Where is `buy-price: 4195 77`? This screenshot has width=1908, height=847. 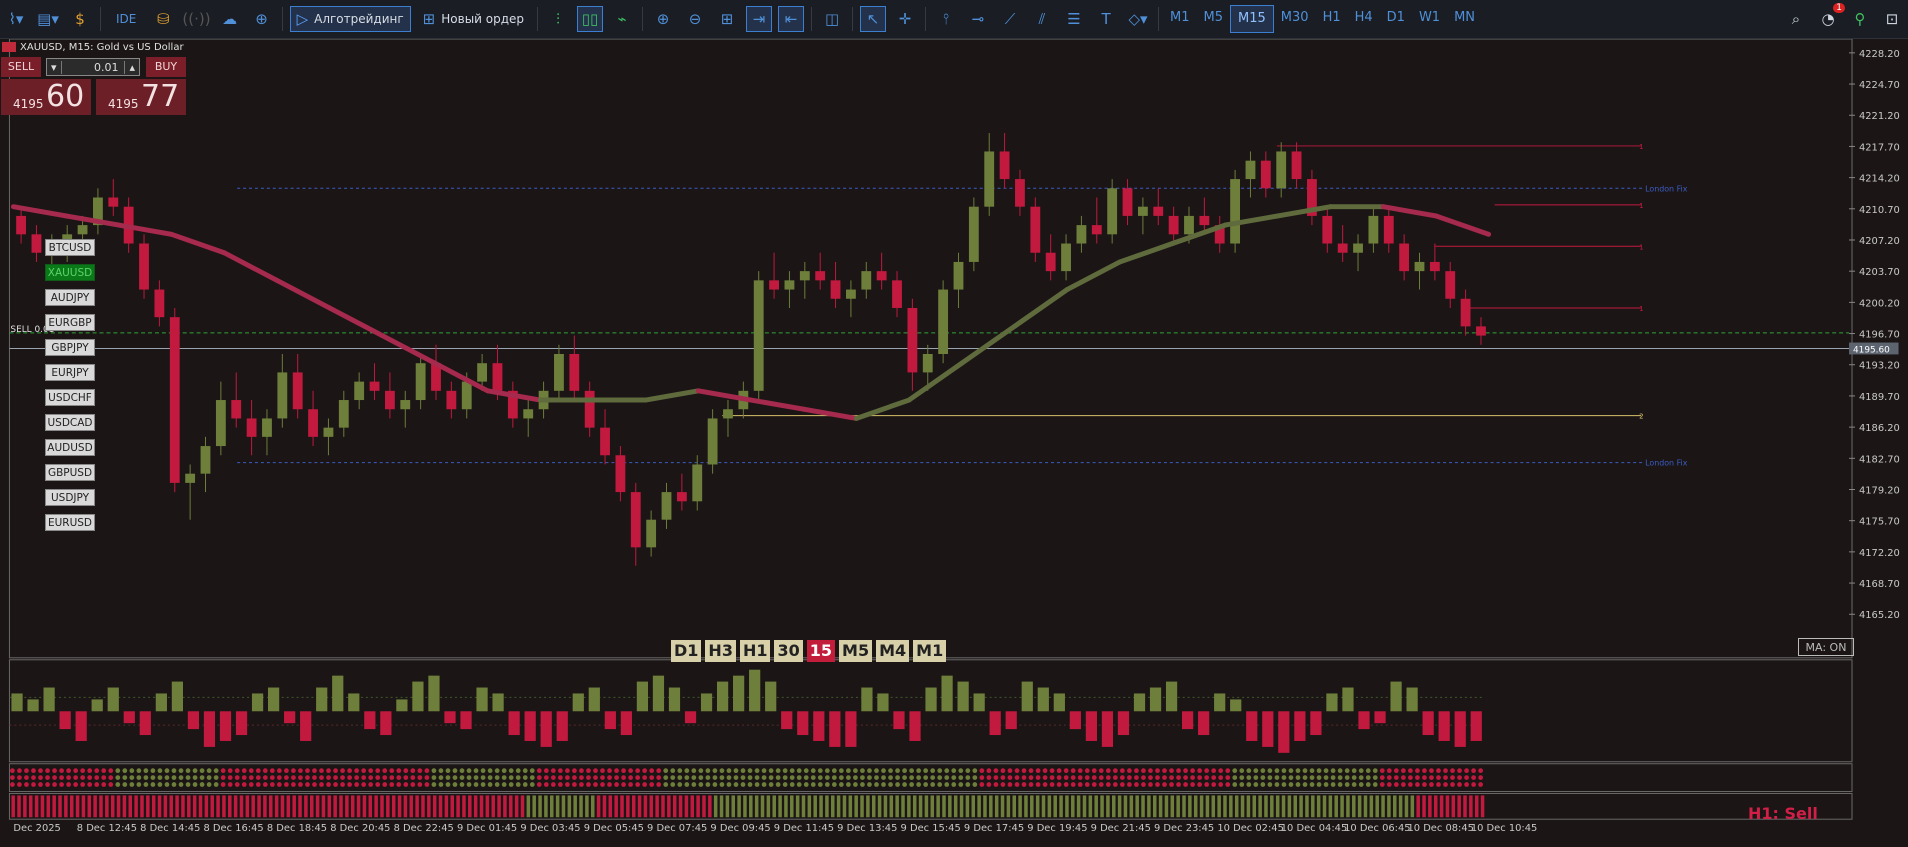 buy-price: 4195 77 is located at coordinates (141, 97).